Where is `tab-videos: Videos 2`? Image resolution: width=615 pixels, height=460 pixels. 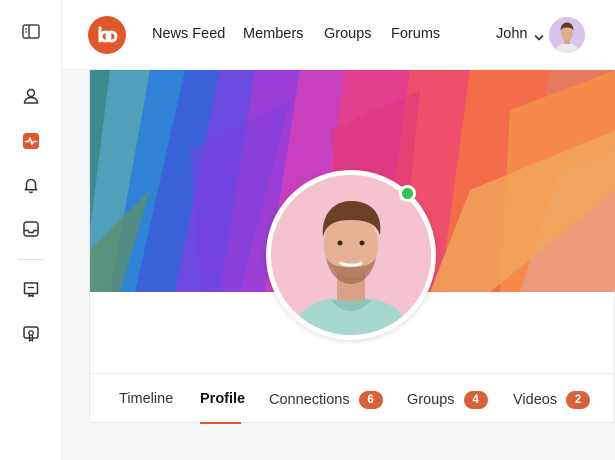
tab-videos: Videos 2 is located at coordinates (552, 400).